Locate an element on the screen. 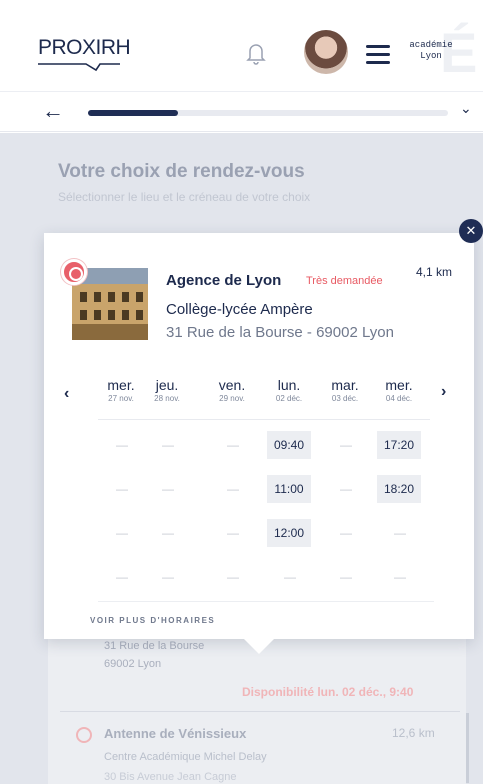 Image resolution: width=483 pixels, height=784 pixels. demand-badge: Très demandée is located at coordinates (344, 281).